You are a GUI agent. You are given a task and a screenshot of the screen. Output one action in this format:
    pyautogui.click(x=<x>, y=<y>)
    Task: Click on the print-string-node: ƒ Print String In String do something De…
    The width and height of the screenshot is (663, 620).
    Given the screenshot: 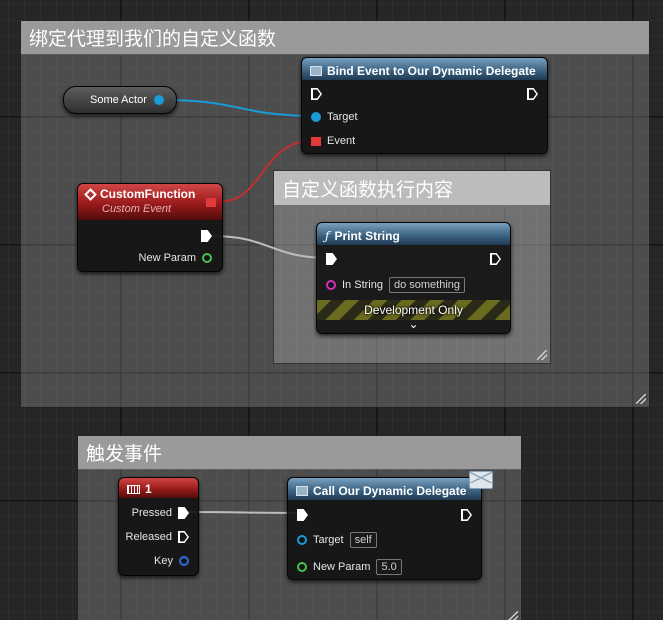 What is the action you would take?
    pyautogui.click(x=413, y=278)
    